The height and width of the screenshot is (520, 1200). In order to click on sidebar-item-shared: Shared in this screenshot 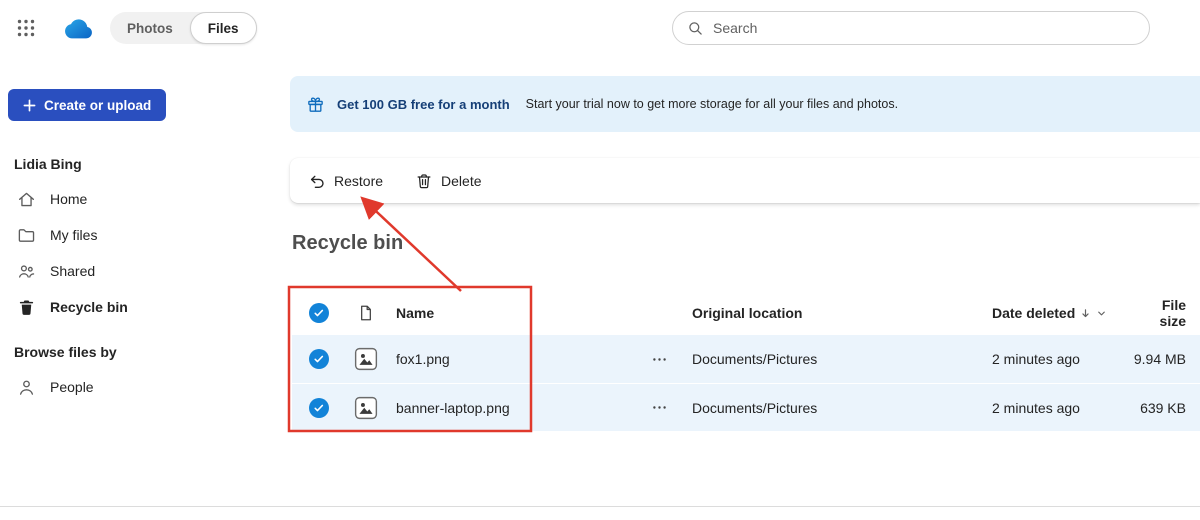, I will do `click(140, 271)`.